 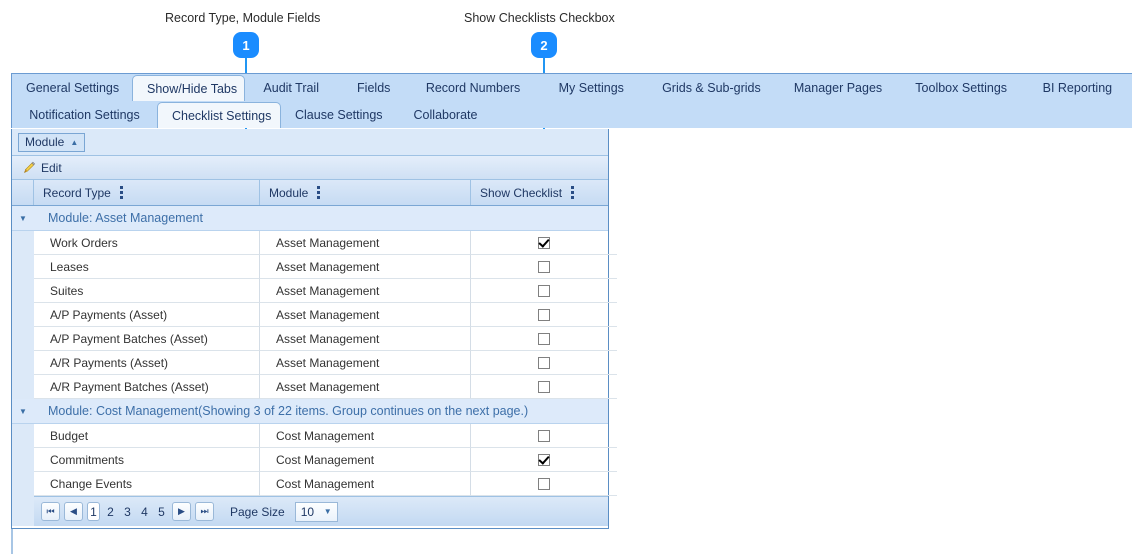 What do you see at coordinates (310, 218) in the screenshot?
I see `group-header-row: ▼ Module: Asset Management` at bounding box center [310, 218].